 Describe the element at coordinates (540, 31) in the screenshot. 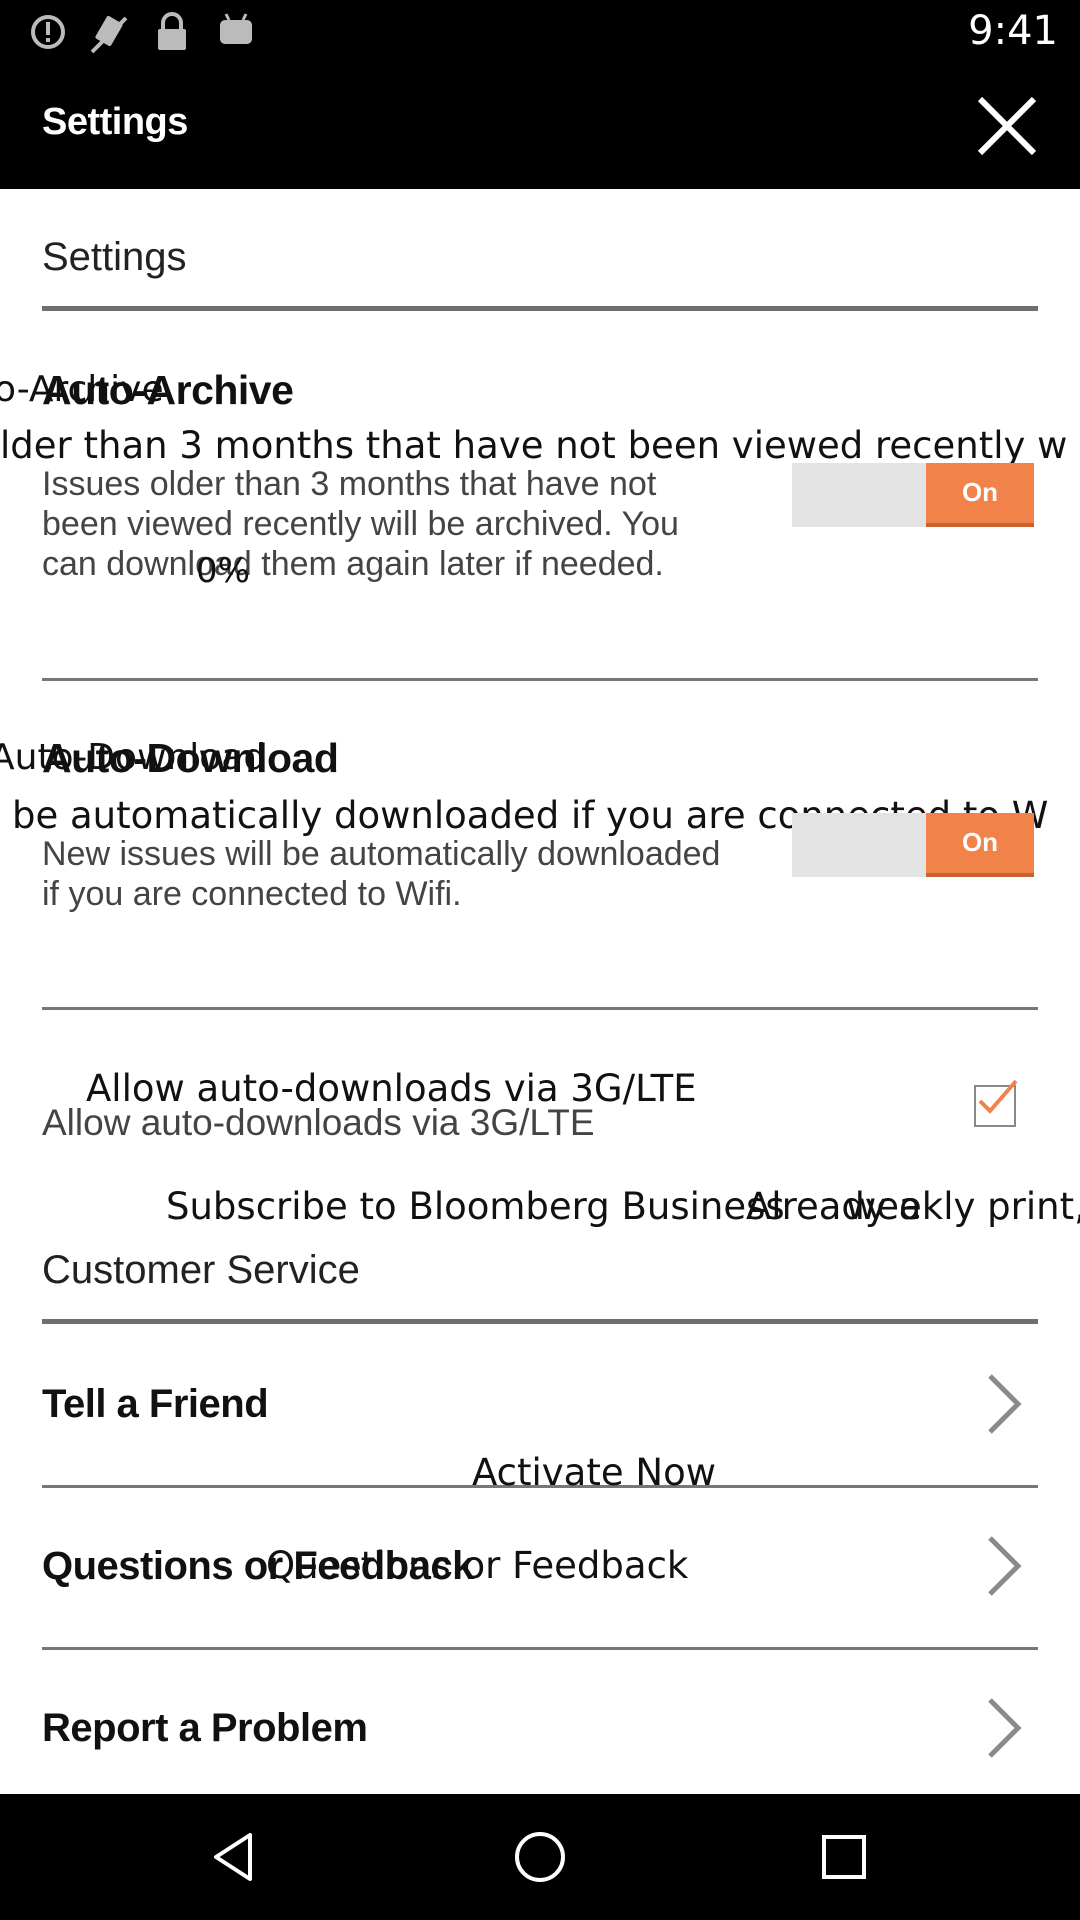

I see `status-bar: 9:41` at that location.